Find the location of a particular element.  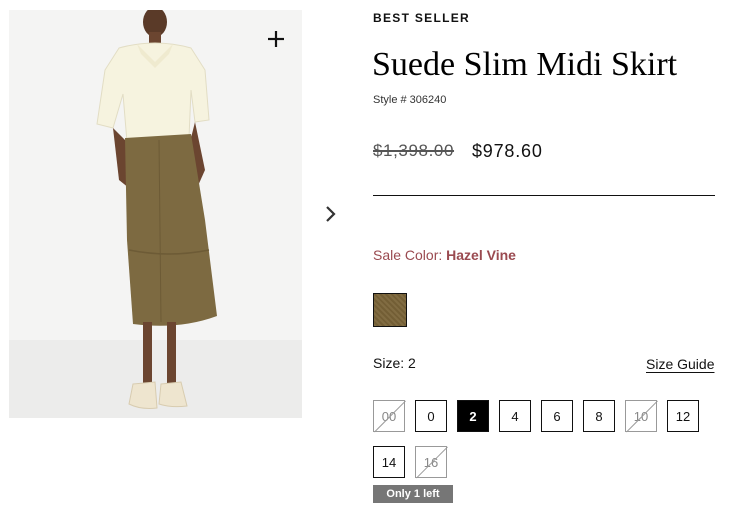

size-option-12: 12 is located at coordinates (683, 416).